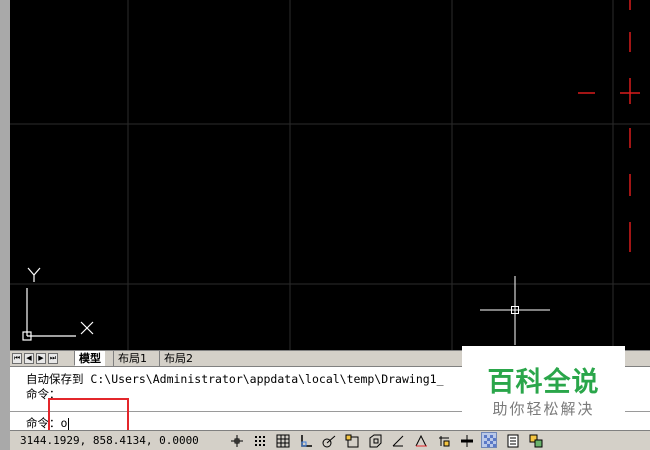  I want to click on crosshair-cursor, so click(515, 310).